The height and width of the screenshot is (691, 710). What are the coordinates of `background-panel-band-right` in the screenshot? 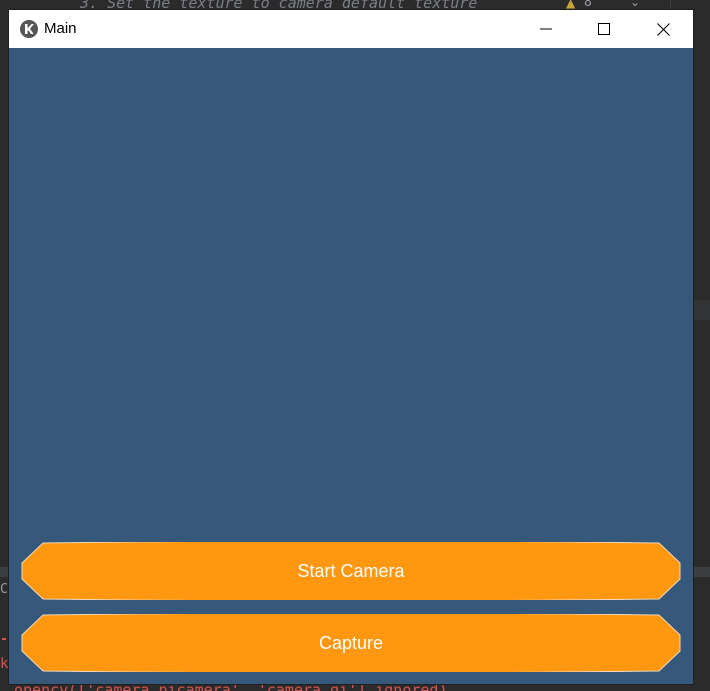 It's located at (701, 572).